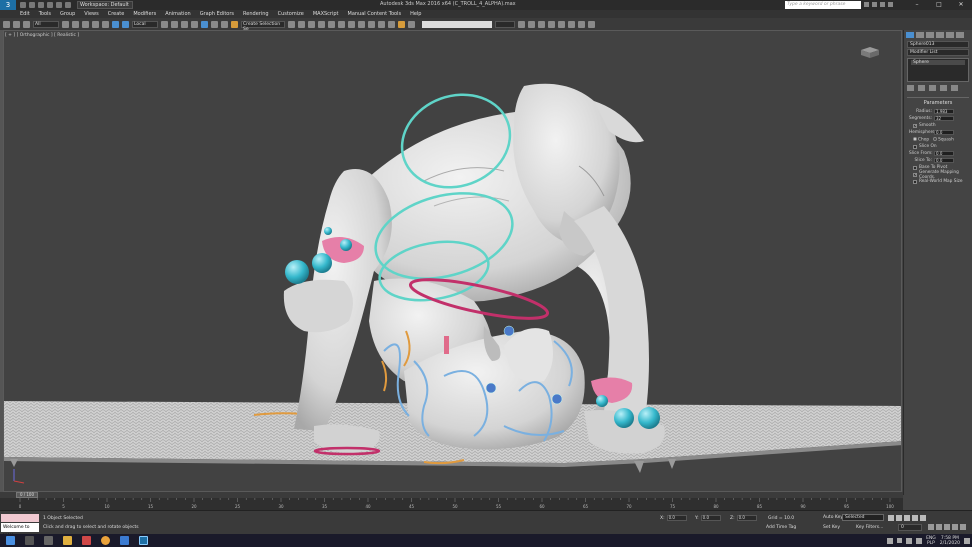 This screenshot has height=547, width=972. What do you see at coordinates (863, 517) in the screenshot?
I see `key-mode-select: Selected` at bounding box center [863, 517].